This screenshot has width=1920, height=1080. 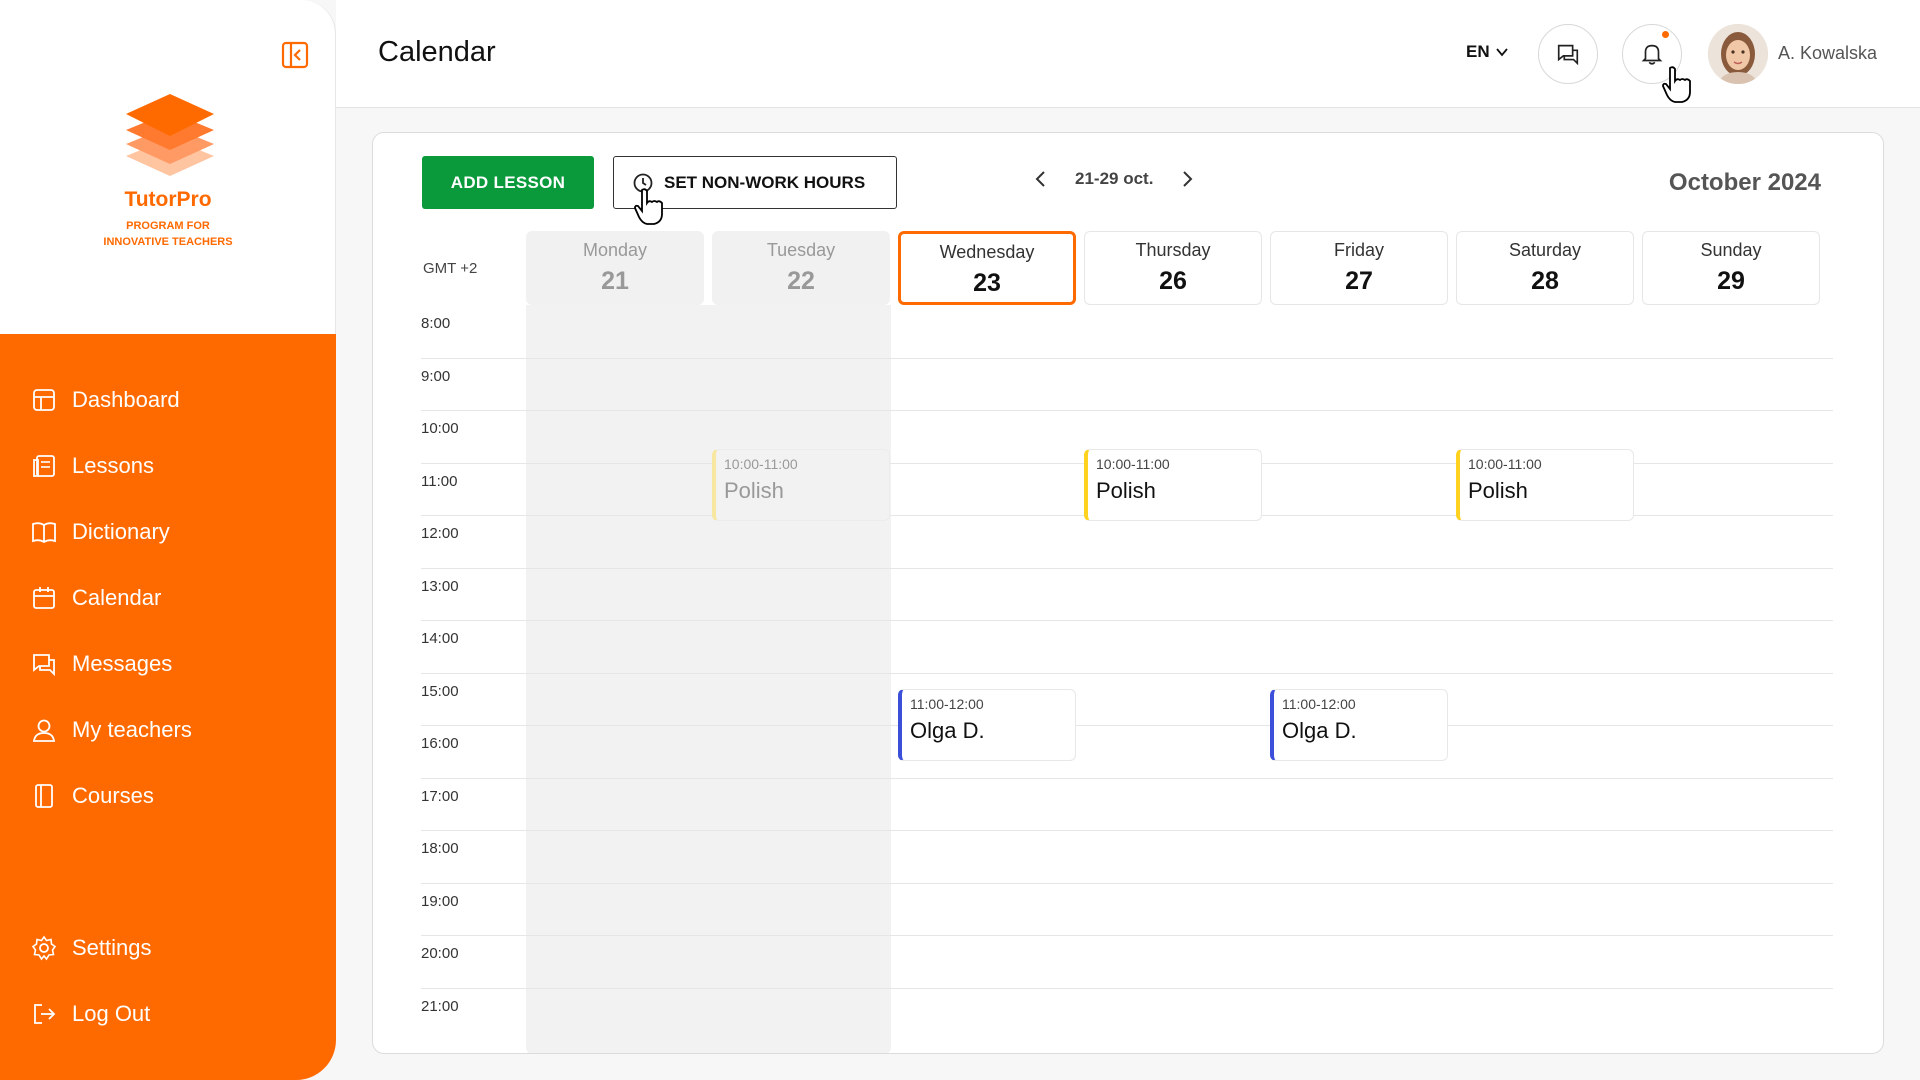 I want to click on day-header-monday: Monday 21, so click(x=615, y=268).